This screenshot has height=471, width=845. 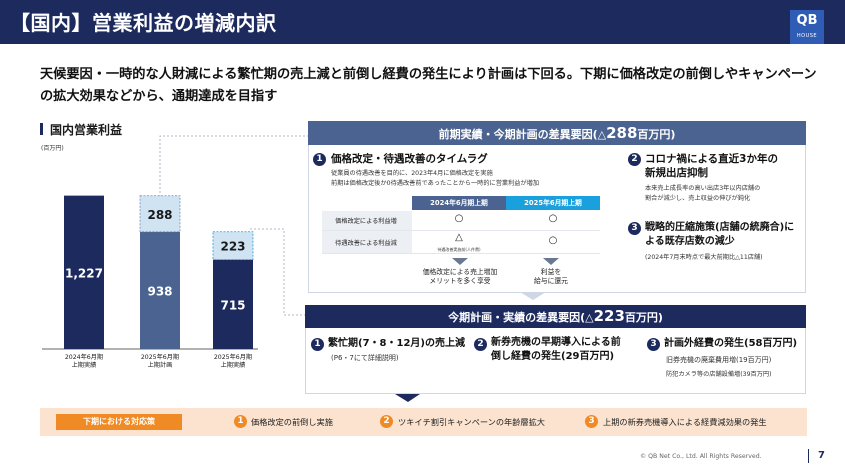 What do you see at coordinates (634, 159) in the screenshot?
I see `box1-item2-number: 2` at bounding box center [634, 159].